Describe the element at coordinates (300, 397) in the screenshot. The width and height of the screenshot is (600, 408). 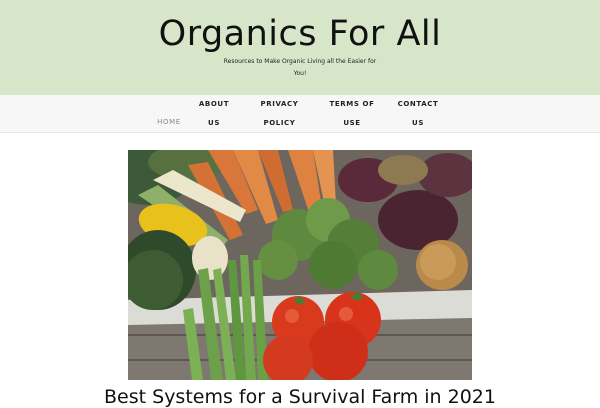
I see `post-title: Best Systems for a Survival Farm in 2021` at that location.